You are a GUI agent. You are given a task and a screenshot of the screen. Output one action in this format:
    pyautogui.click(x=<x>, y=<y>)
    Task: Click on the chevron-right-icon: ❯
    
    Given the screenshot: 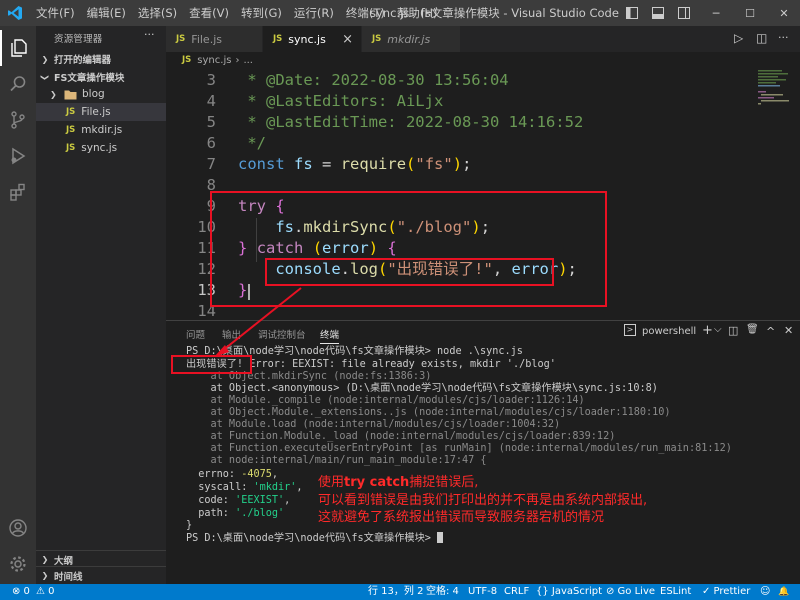 What is the action you would take?
    pyautogui.click(x=45, y=575)
    